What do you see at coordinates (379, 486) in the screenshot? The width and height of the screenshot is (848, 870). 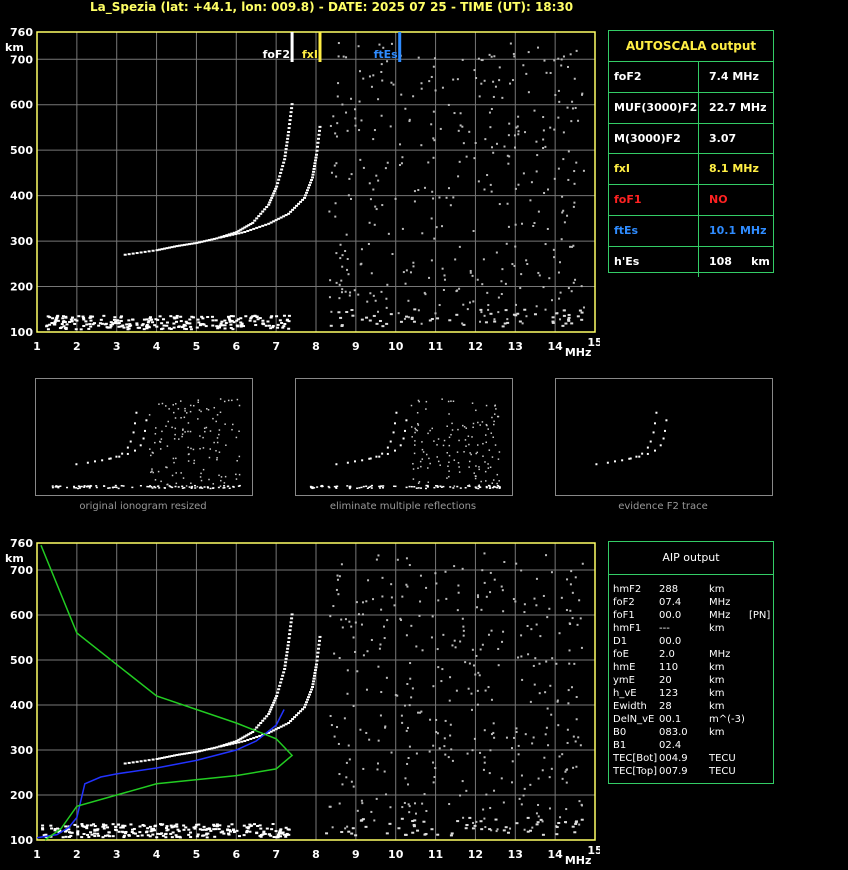 I see `thumb-e-echo` at bounding box center [379, 486].